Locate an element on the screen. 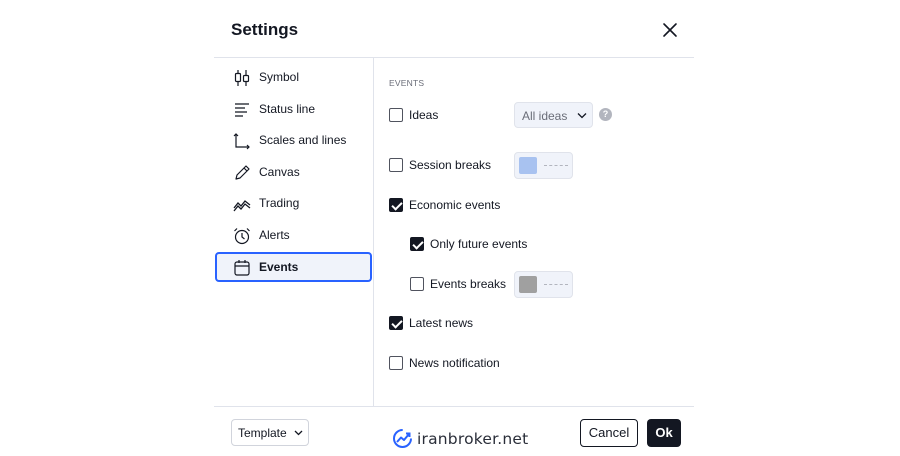 This screenshot has width=900, height=456. brand-watermark: iranbroker.net is located at coordinates (460, 438).